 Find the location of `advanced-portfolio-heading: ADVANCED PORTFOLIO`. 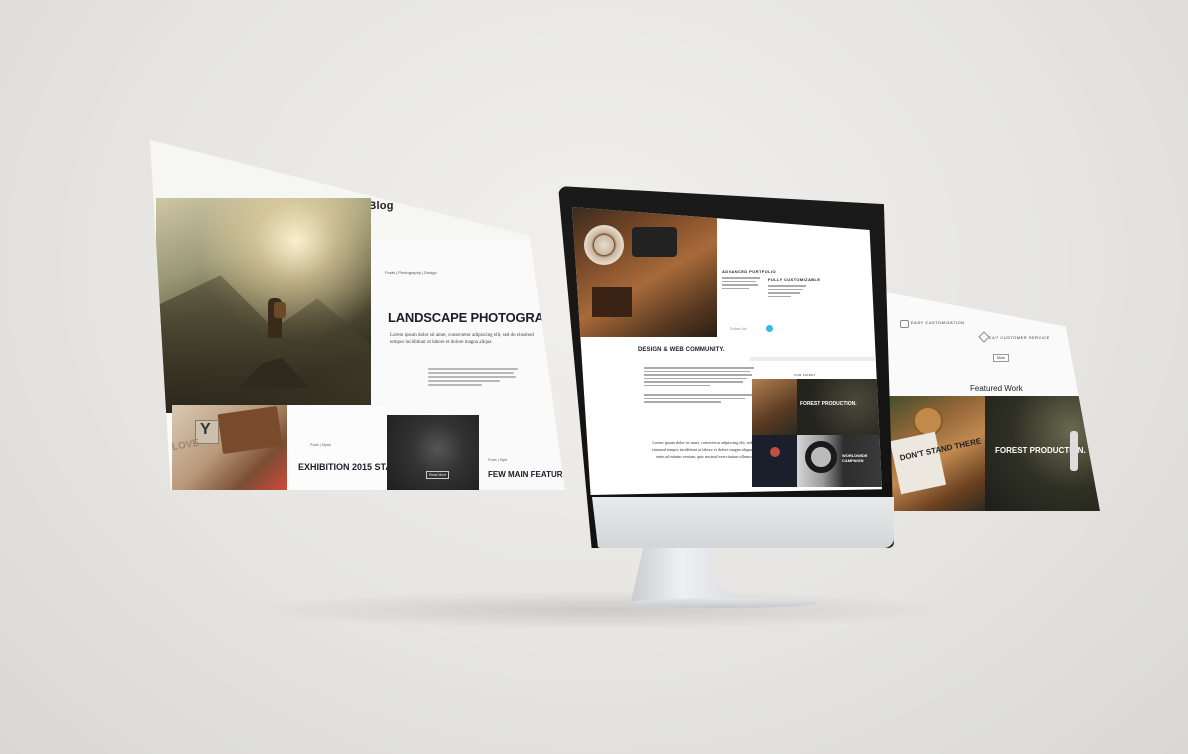

advanced-portfolio-heading: ADVANCED PORTFOLIO is located at coordinates (749, 271).